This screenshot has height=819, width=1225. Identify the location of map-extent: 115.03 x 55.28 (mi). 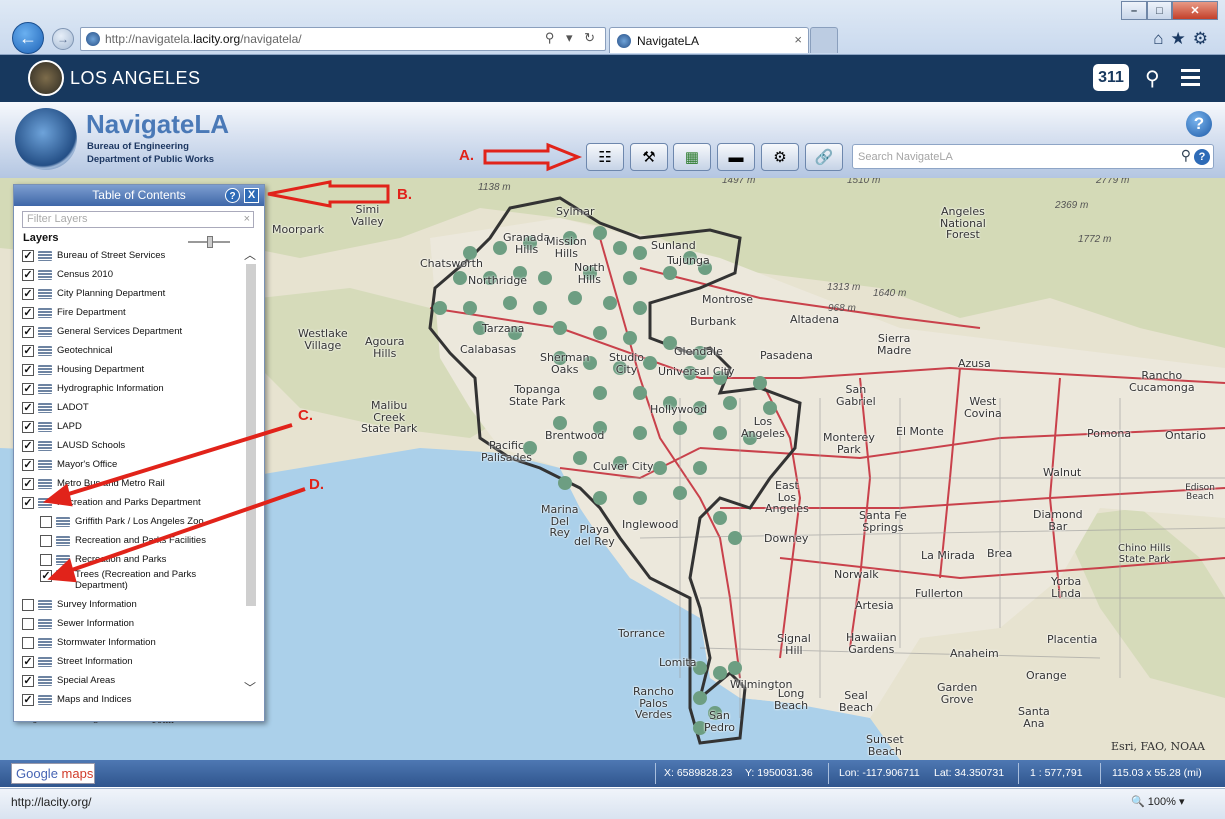
(1157, 773).